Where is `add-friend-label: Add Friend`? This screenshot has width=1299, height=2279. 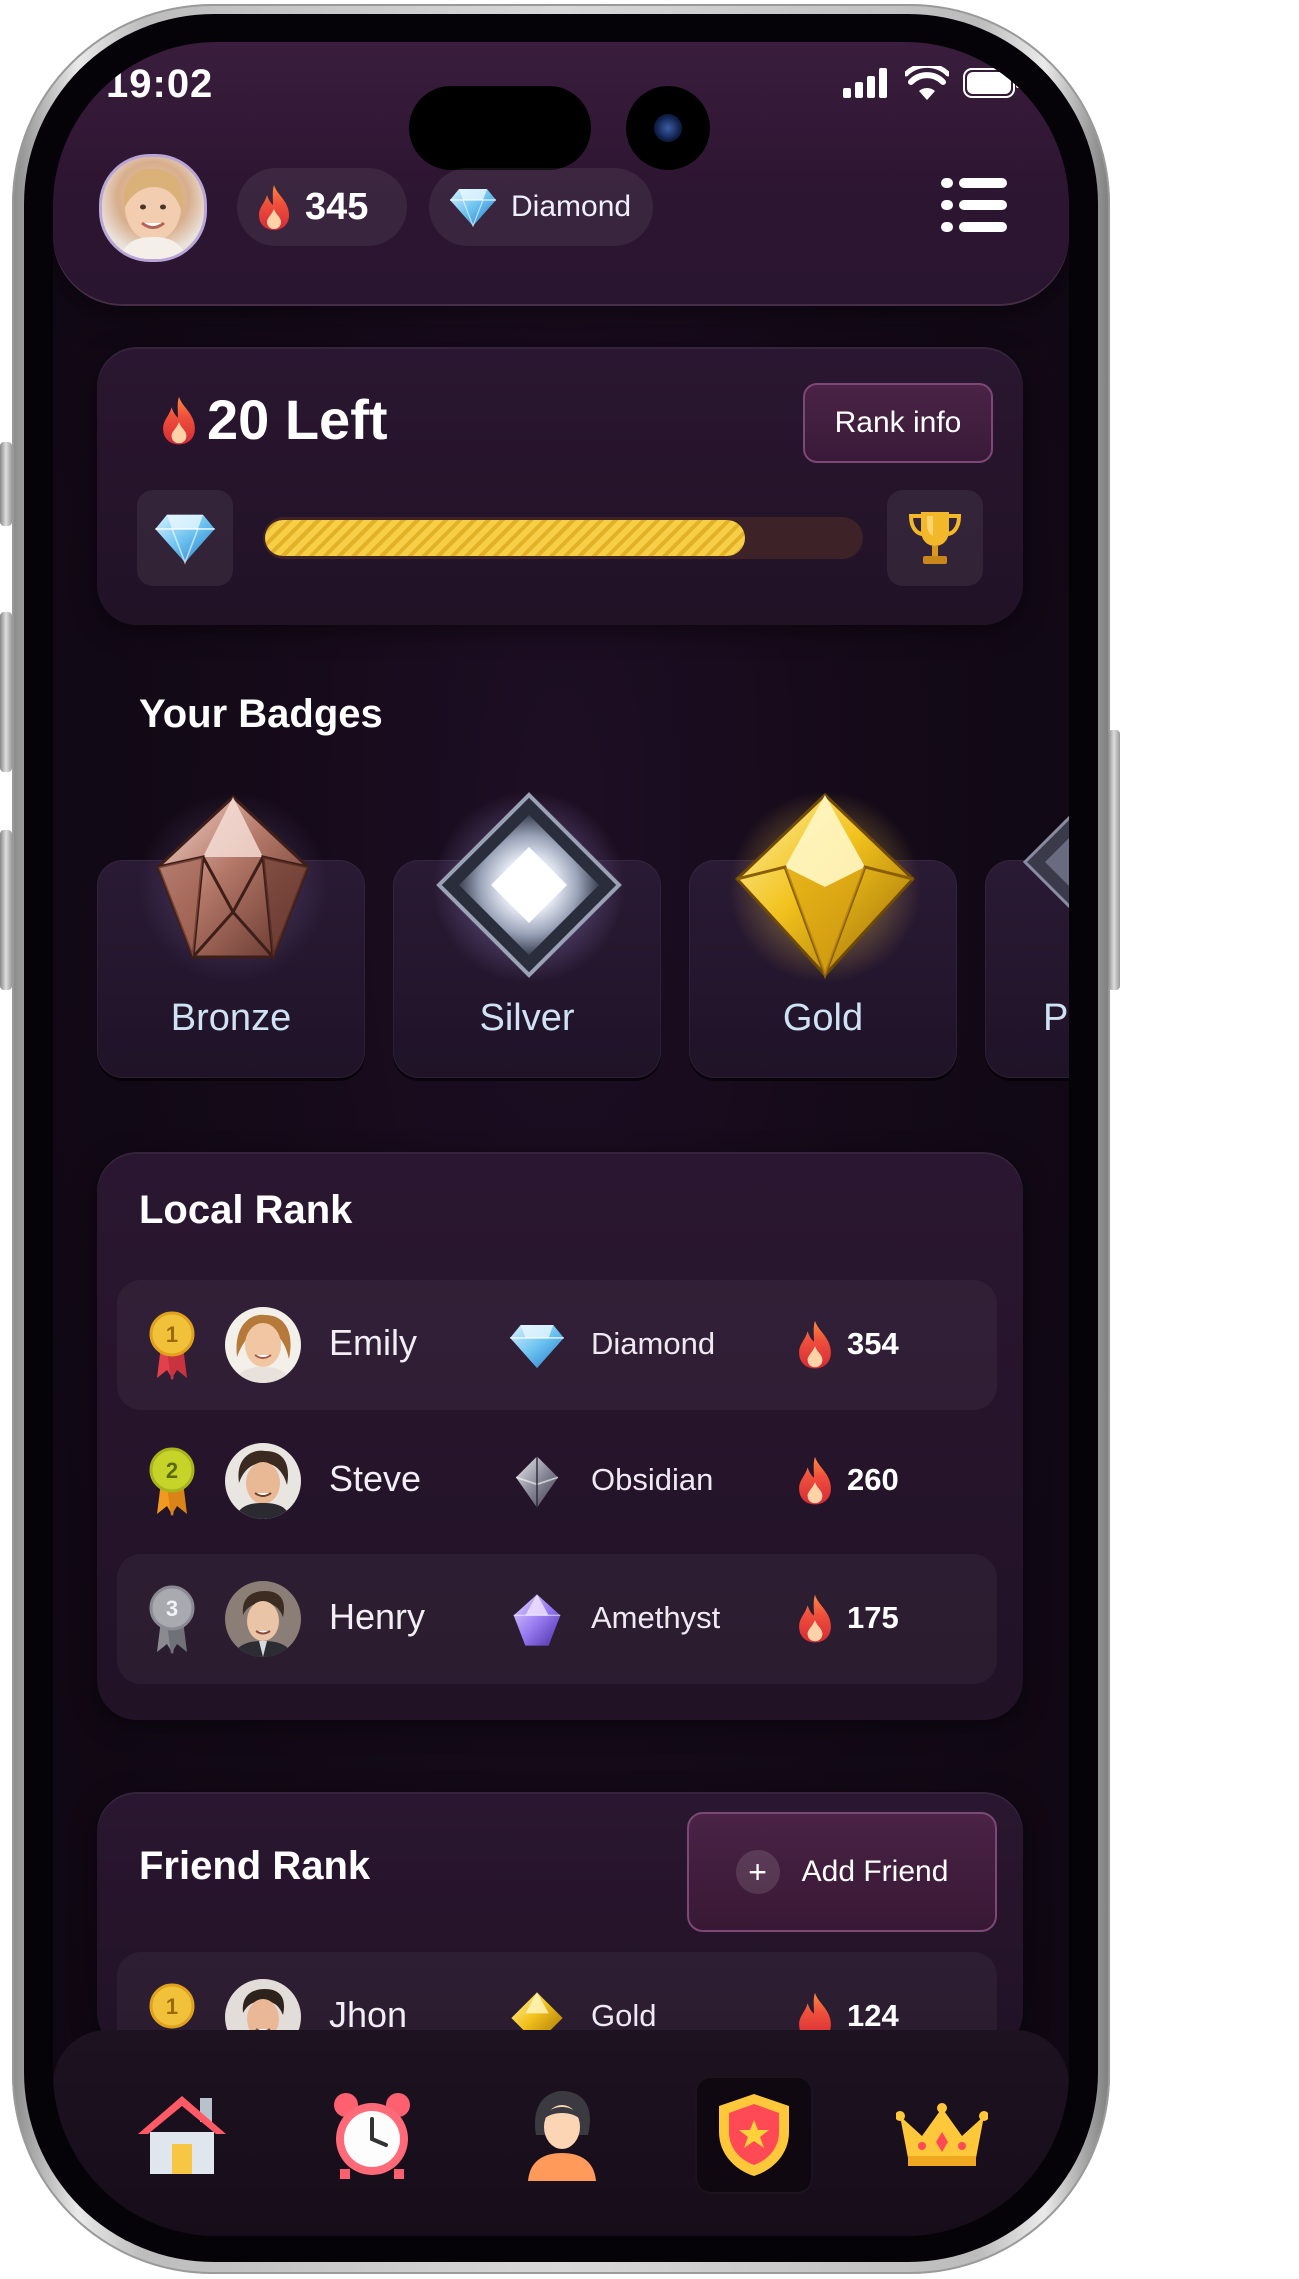 add-friend-label: Add Friend is located at coordinates (875, 1871).